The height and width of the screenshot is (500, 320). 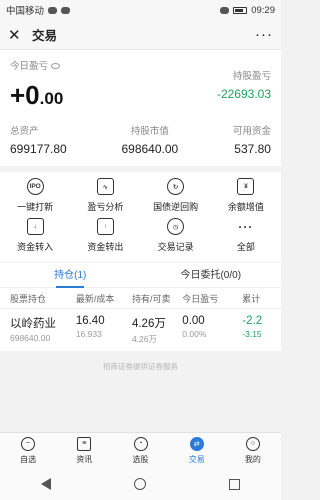 What do you see at coordinates (193, 321) in the screenshot?
I see `stock-today-pnl: 0.00` at bounding box center [193, 321].